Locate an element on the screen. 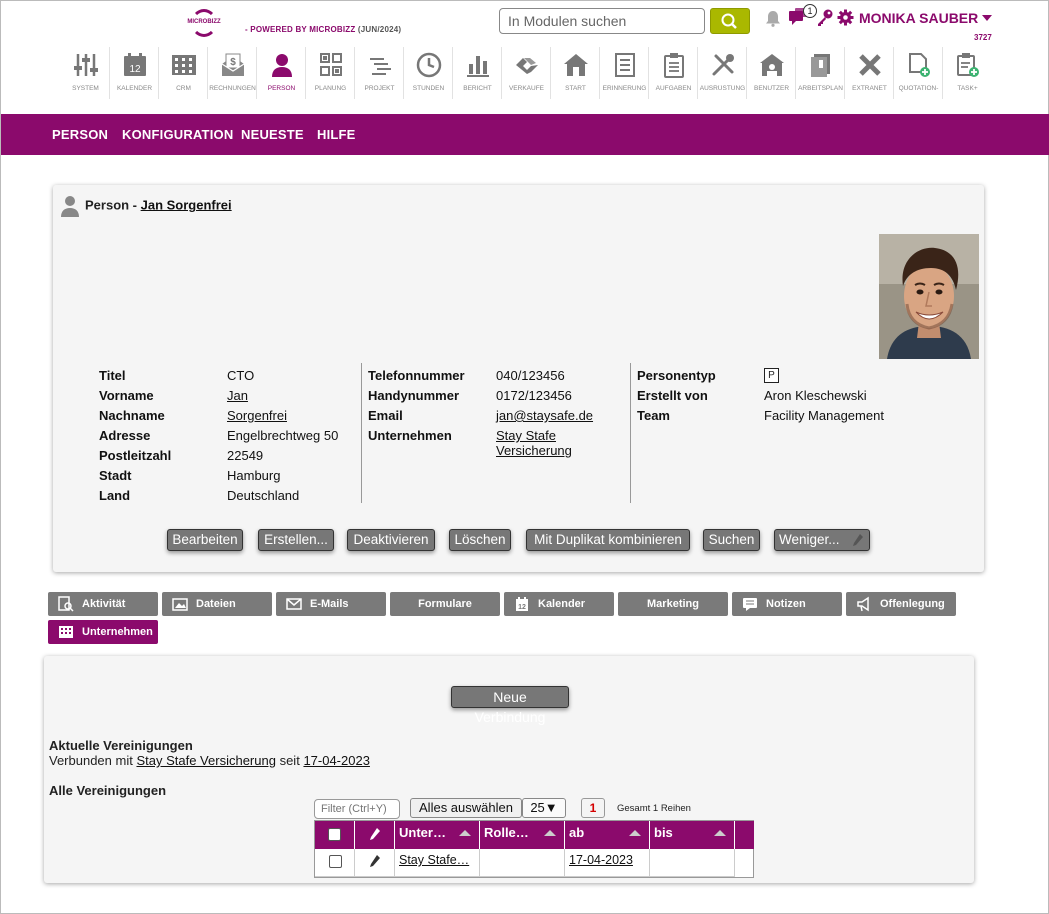 The width and height of the screenshot is (1049, 914). main-nav: PERSON KONFIGURATION NEUESTE HILFE is located at coordinates (525, 134).